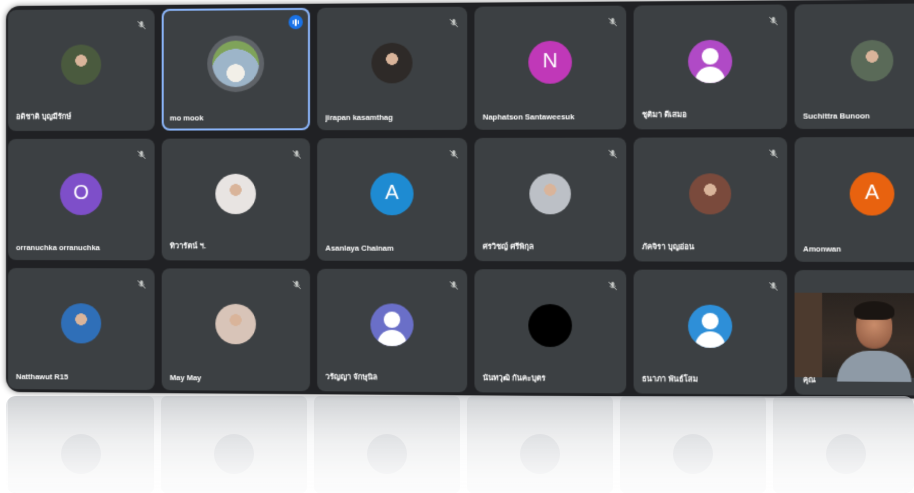 The image size is (914, 493). I want to click on participant-tile: ศรวิชญ์ ศรีพิกุล, so click(550, 199).